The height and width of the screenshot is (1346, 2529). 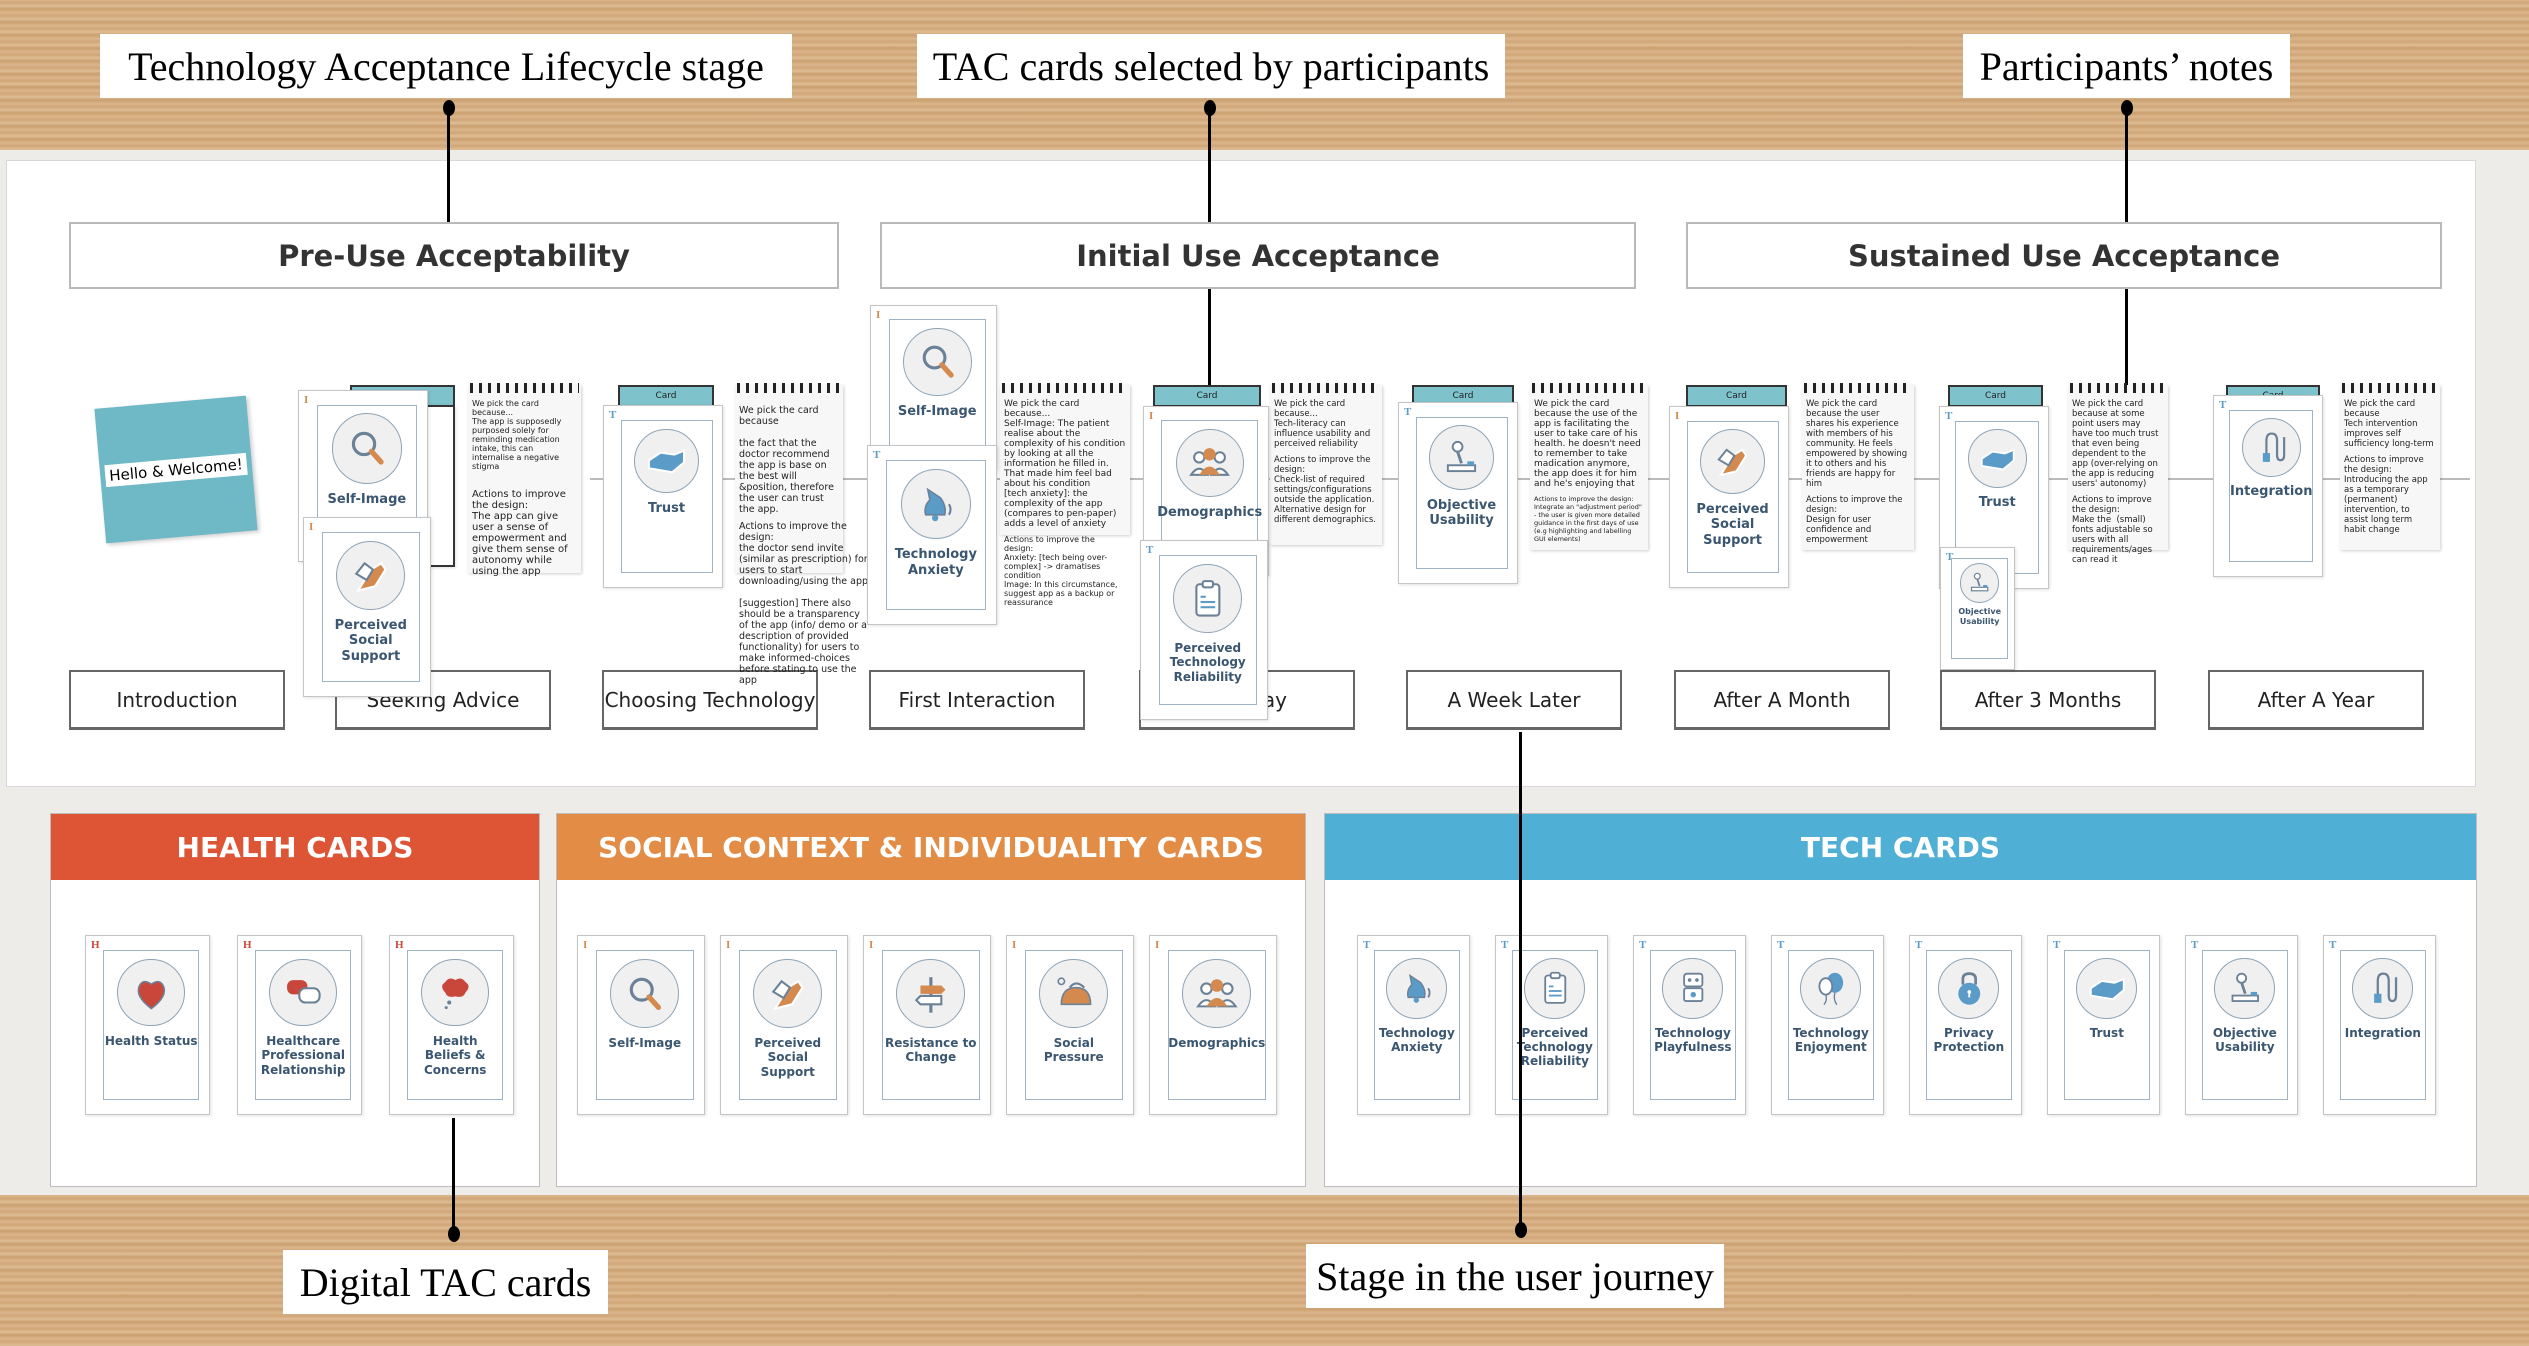 I want to click on card-face: Privacy Protection, so click(x=1969, y=1025).